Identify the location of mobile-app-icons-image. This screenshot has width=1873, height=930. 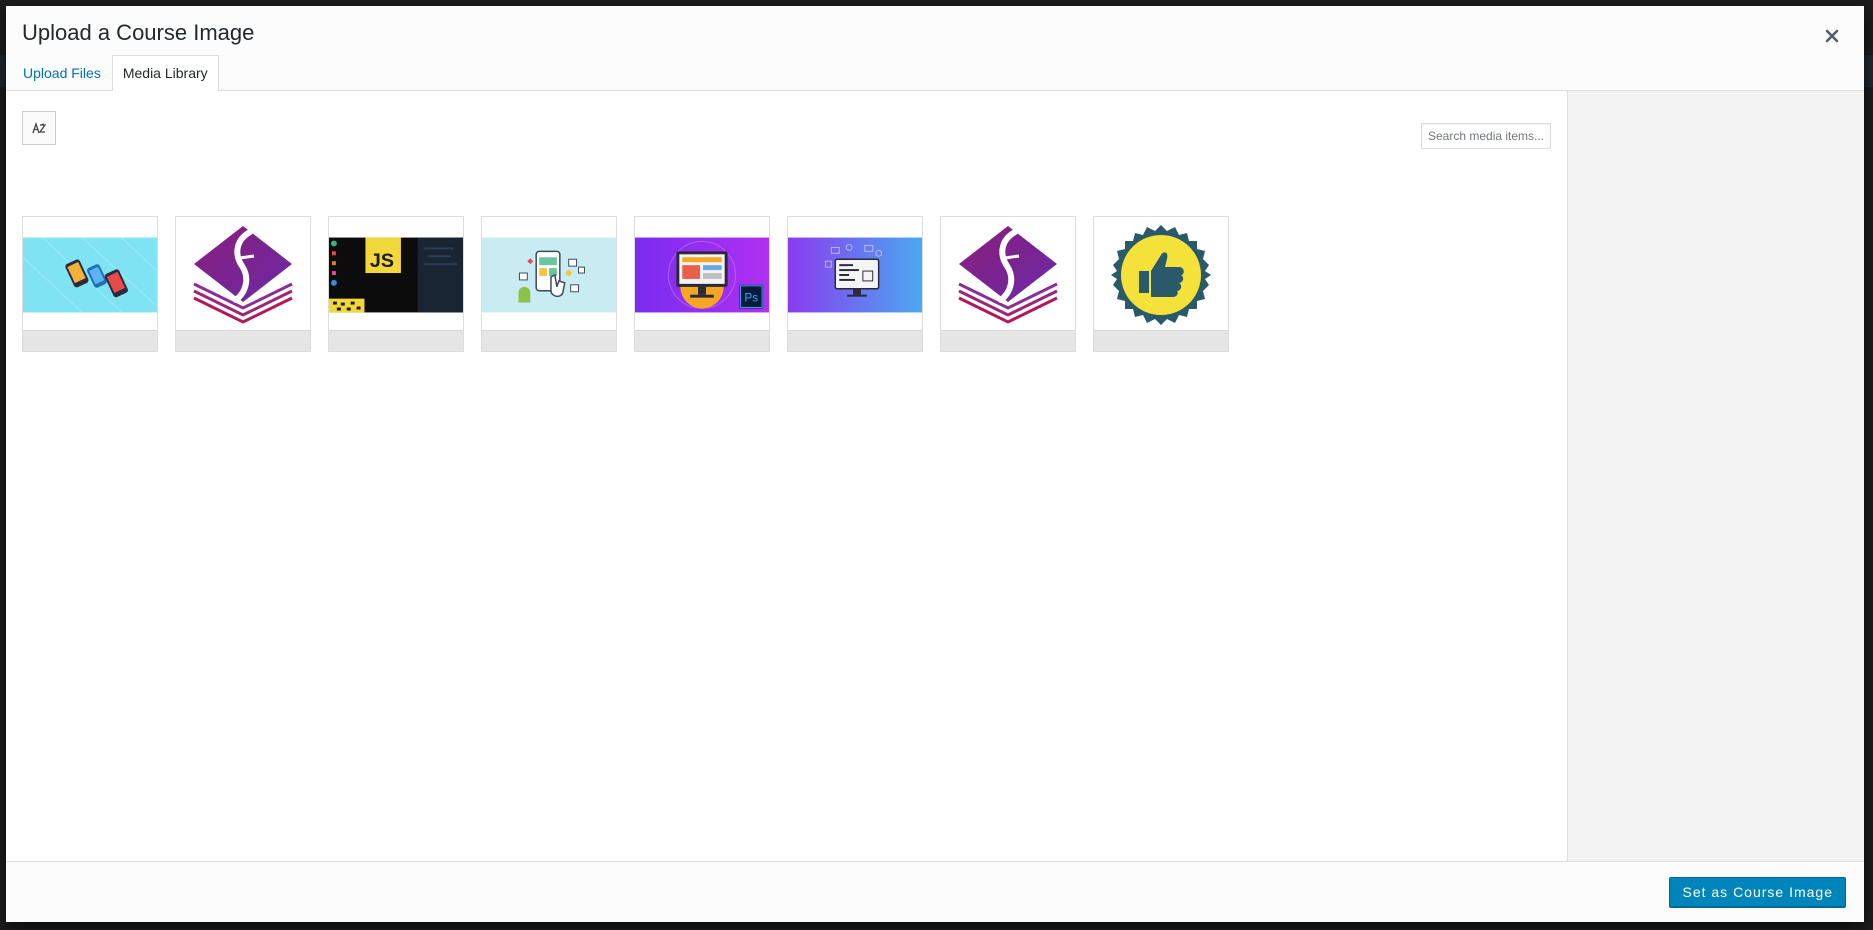
(549, 274).